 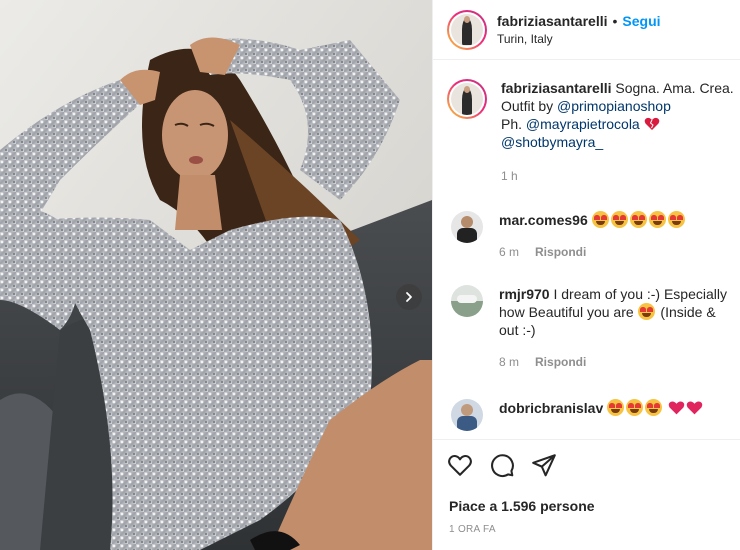 I want to click on author-username: fabriziasantarelli, so click(x=552, y=21).